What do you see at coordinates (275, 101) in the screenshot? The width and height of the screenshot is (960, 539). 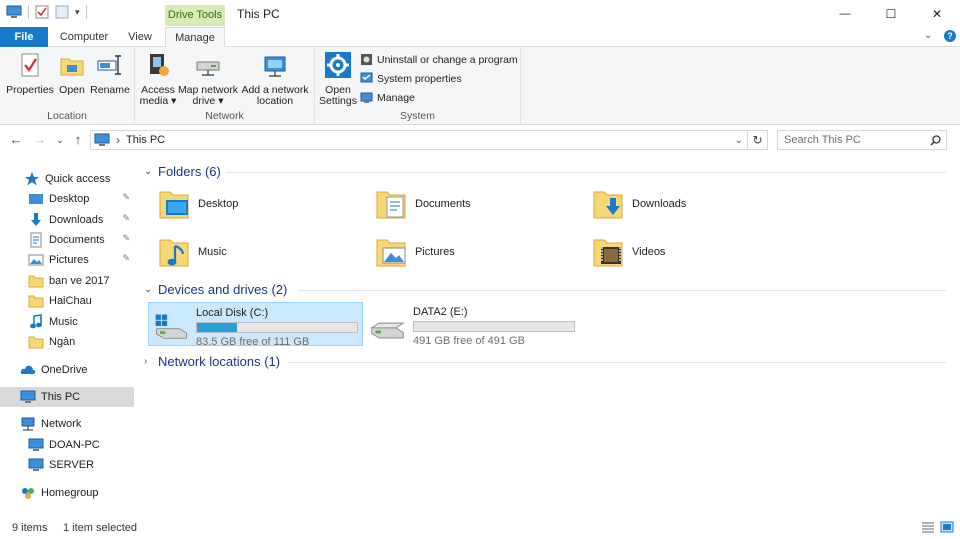 I see `add-network-location-label-2: location` at bounding box center [275, 101].